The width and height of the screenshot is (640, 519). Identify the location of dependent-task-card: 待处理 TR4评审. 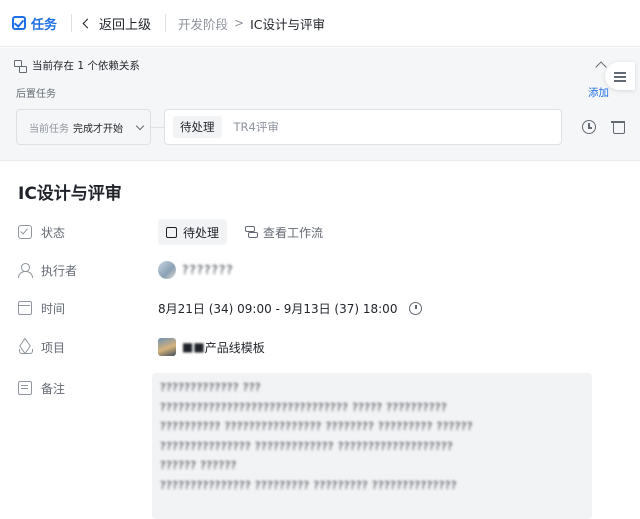
(363, 127).